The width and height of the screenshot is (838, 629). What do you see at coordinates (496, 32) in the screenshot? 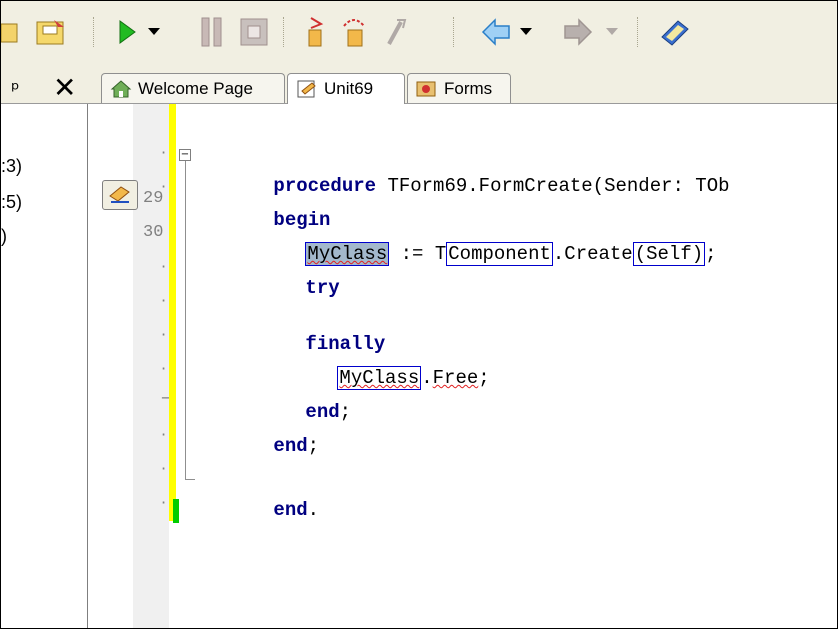
I see `back-icon` at bounding box center [496, 32].